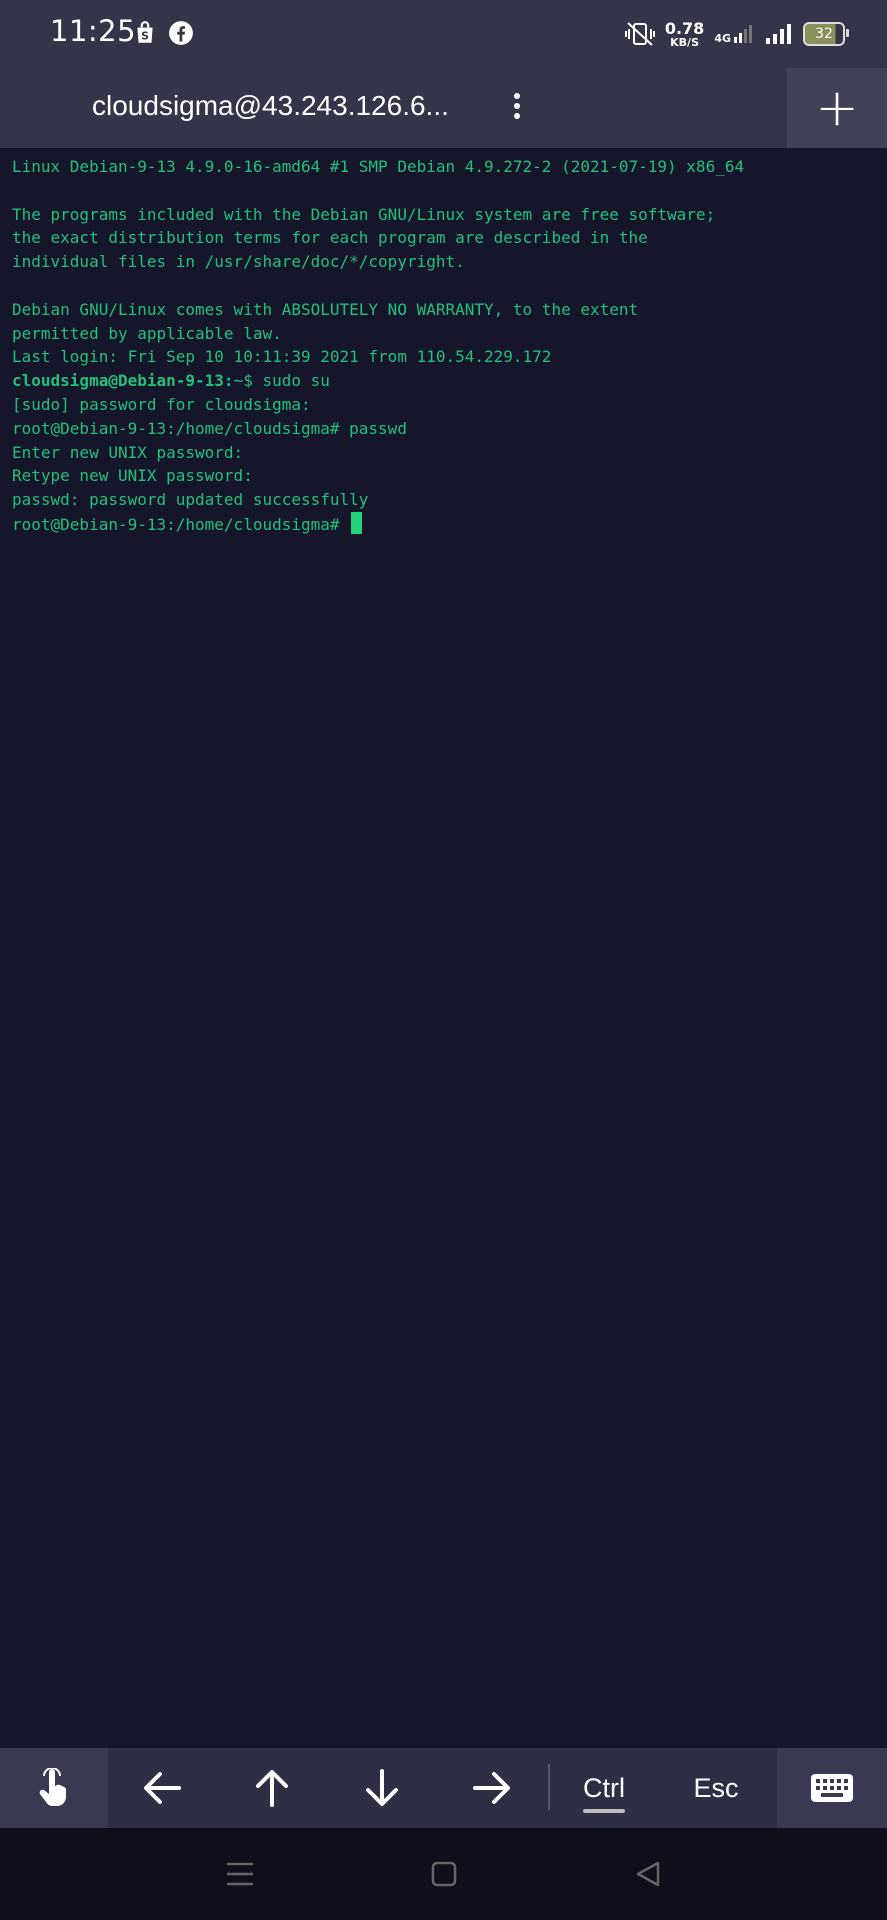 This screenshot has width=887, height=1920. Describe the element at coordinates (128, 452) in the screenshot. I see `terminal-line: Enter new UNIX password:` at that location.